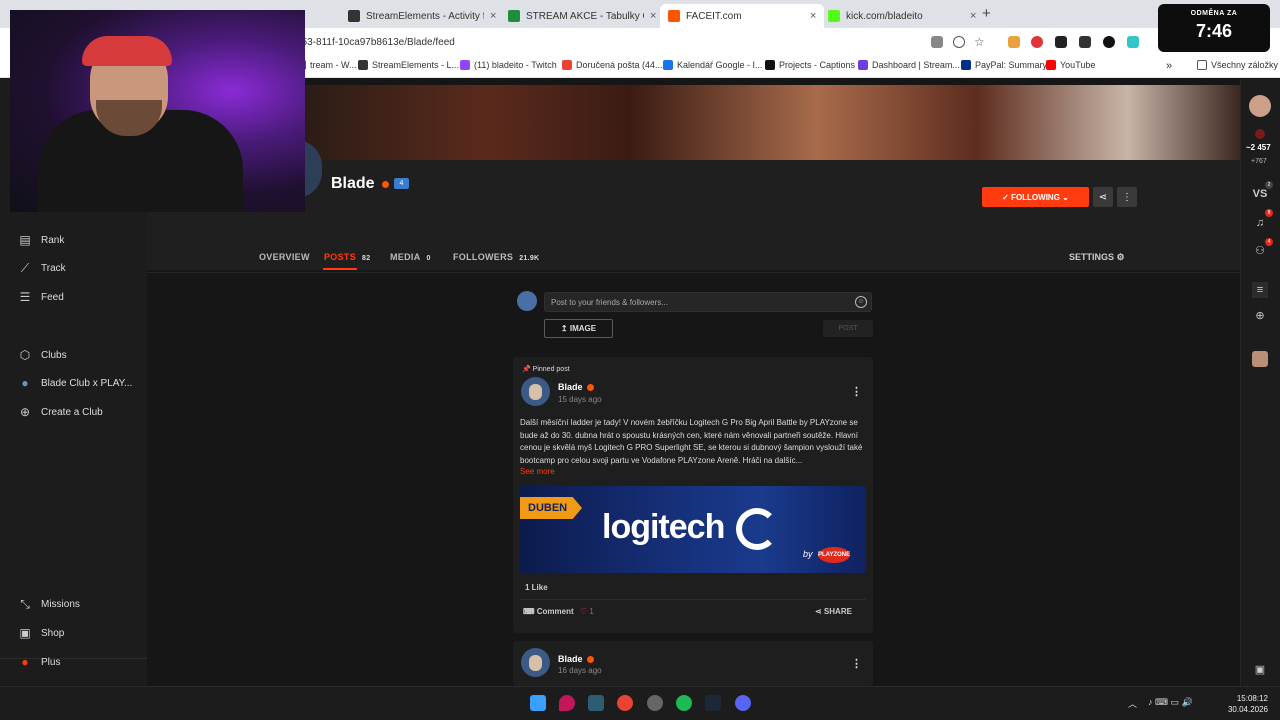  Describe the element at coordinates (508, 65) in the screenshot. I see `bookmark-item: (11) bladeito - Twitch` at that location.